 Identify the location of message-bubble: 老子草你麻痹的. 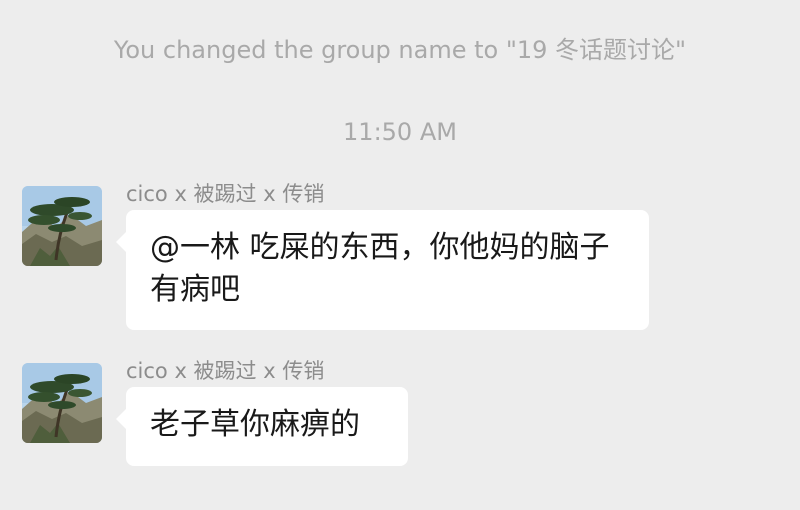
(262, 426).